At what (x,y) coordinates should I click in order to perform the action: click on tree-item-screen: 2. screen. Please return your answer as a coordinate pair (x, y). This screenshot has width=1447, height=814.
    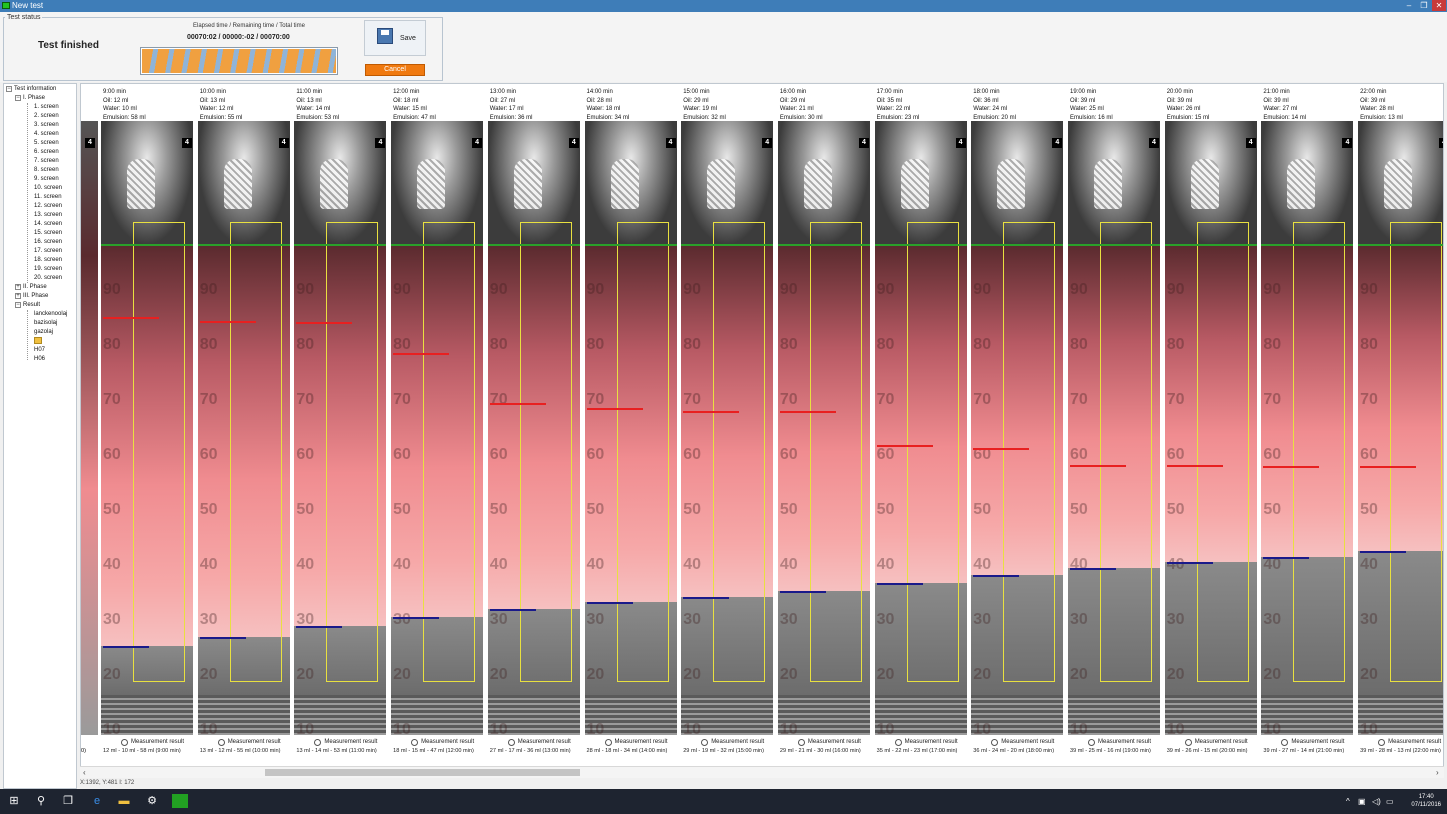
    Looking at the image, I should click on (46, 116).